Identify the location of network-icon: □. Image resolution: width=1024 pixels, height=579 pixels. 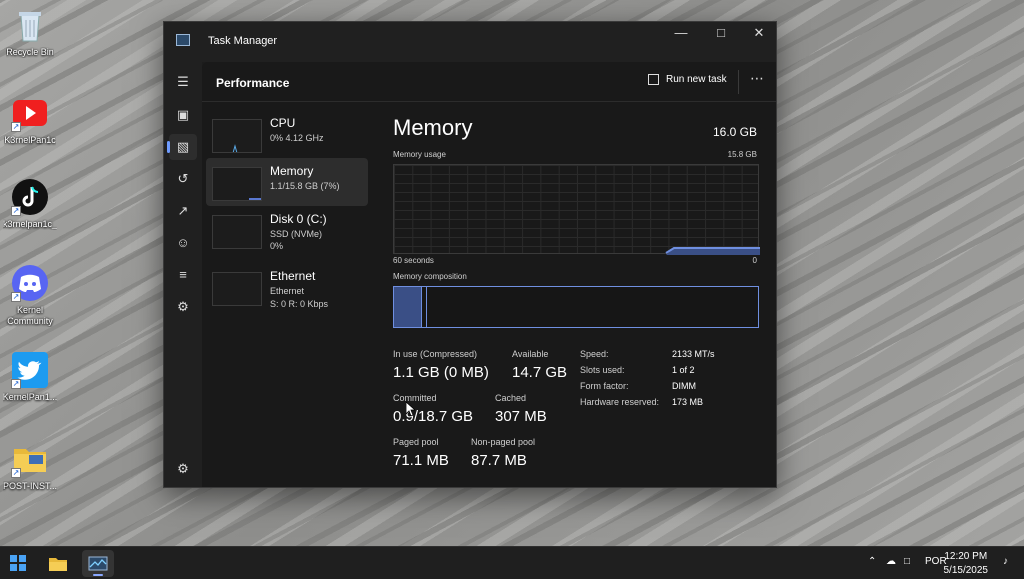
(907, 561).